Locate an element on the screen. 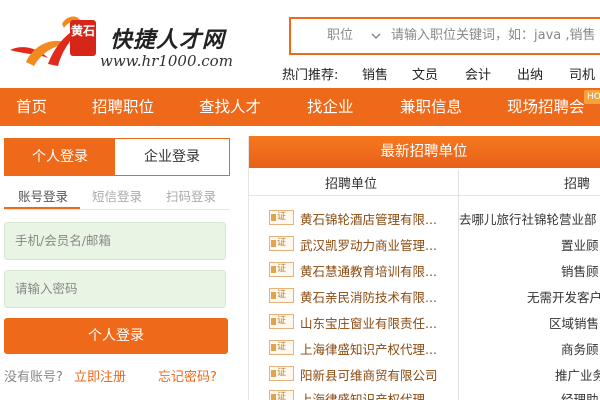  hot-item-cashier: 出纳 is located at coordinates (530, 73).